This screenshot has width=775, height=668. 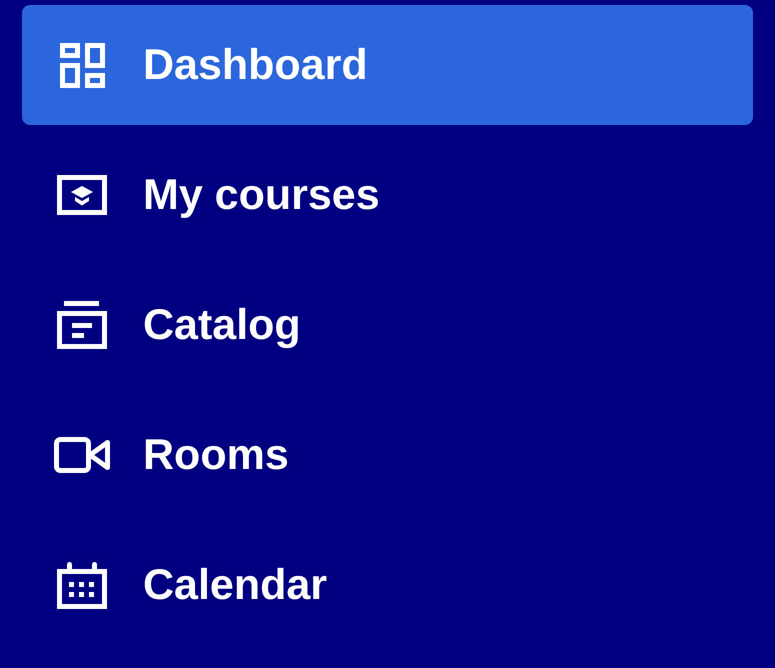 What do you see at coordinates (82, 65) in the screenshot?
I see `grid-icon` at bounding box center [82, 65].